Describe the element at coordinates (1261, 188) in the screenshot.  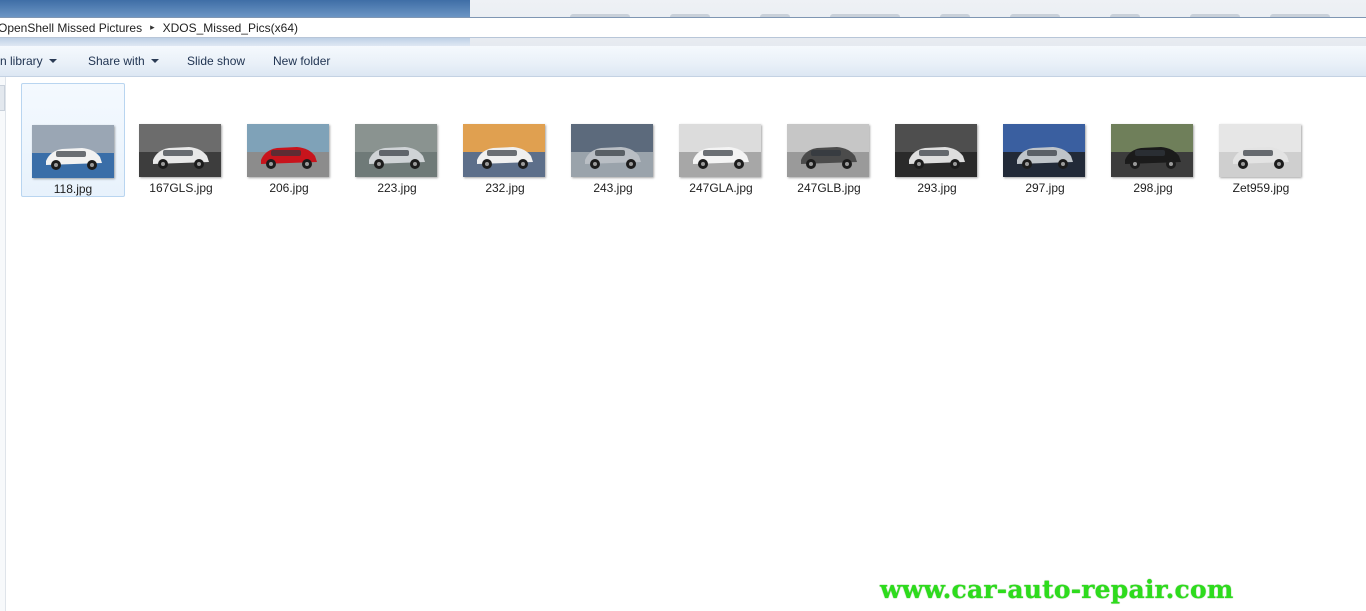
I see `file-name-label: Zet959.jpg` at that location.